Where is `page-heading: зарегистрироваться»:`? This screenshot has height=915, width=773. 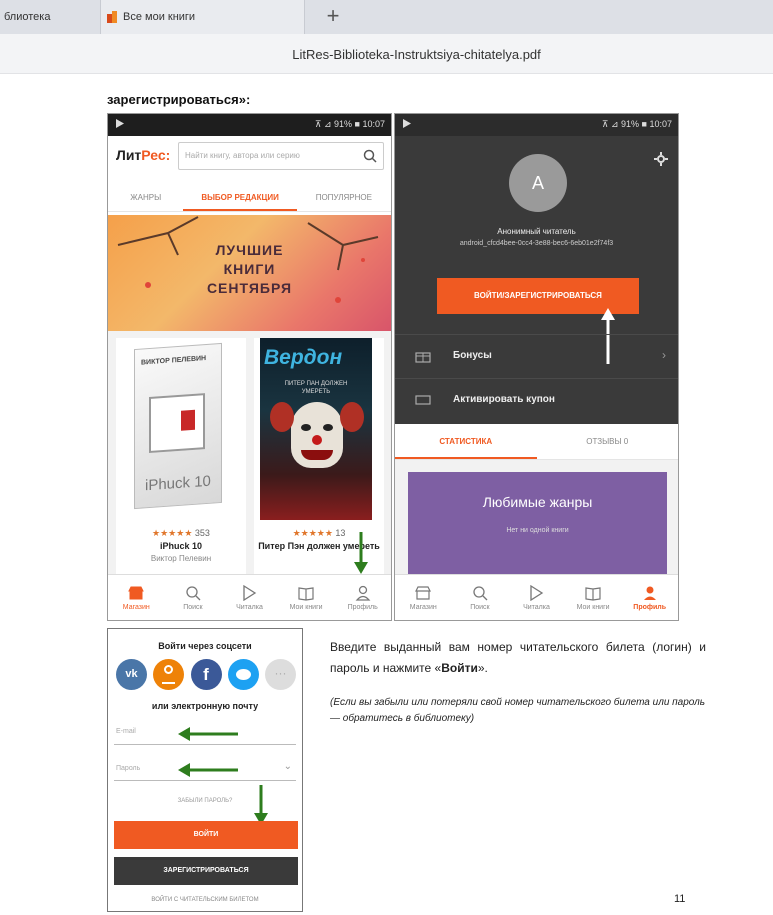 page-heading: зарегистрироваться»: is located at coordinates (179, 99).